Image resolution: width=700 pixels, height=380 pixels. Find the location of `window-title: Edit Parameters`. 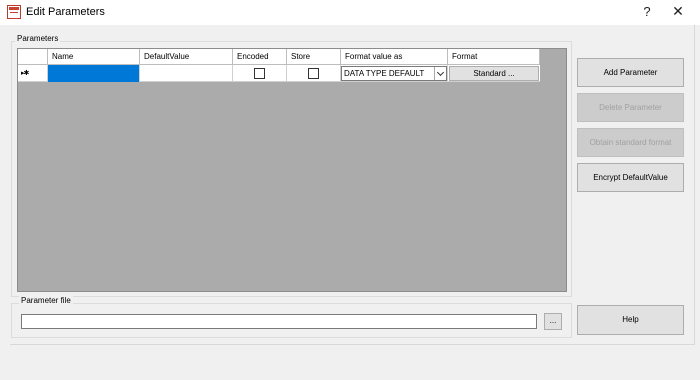

window-title: Edit Parameters is located at coordinates (65, 12).